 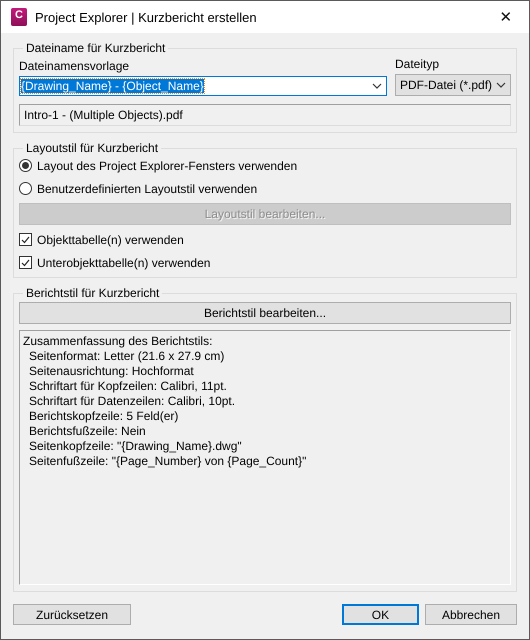 What do you see at coordinates (95, 48) in the screenshot?
I see `group-title: Dateiname für Kurzbericht` at bounding box center [95, 48].